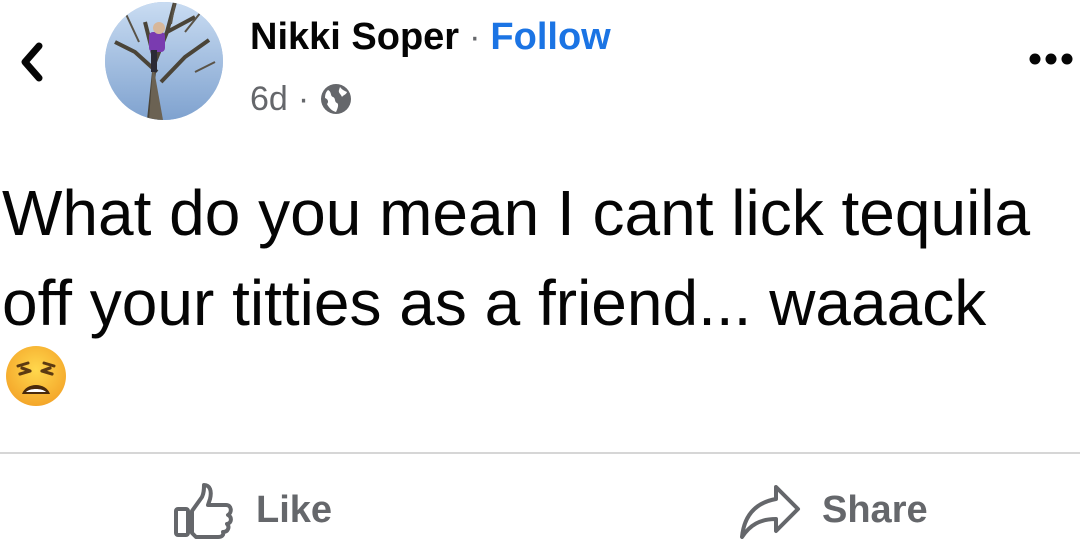 This screenshot has width=1080, height=542. What do you see at coordinates (36, 376) in the screenshot?
I see `weary-face-emoji` at bounding box center [36, 376].